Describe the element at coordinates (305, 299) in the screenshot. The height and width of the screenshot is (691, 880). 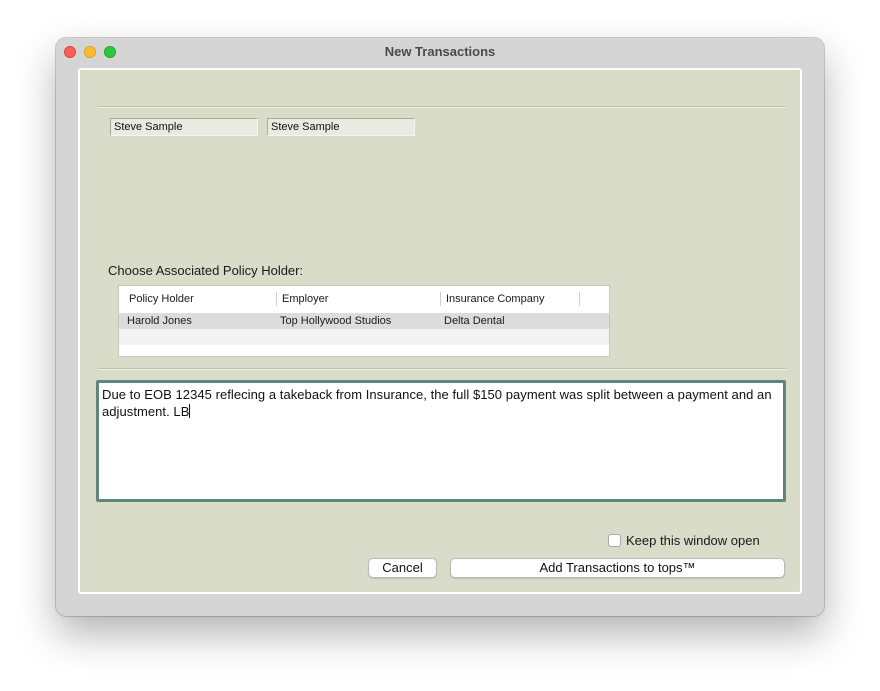
I see `column-header-employer: Employer` at that location.